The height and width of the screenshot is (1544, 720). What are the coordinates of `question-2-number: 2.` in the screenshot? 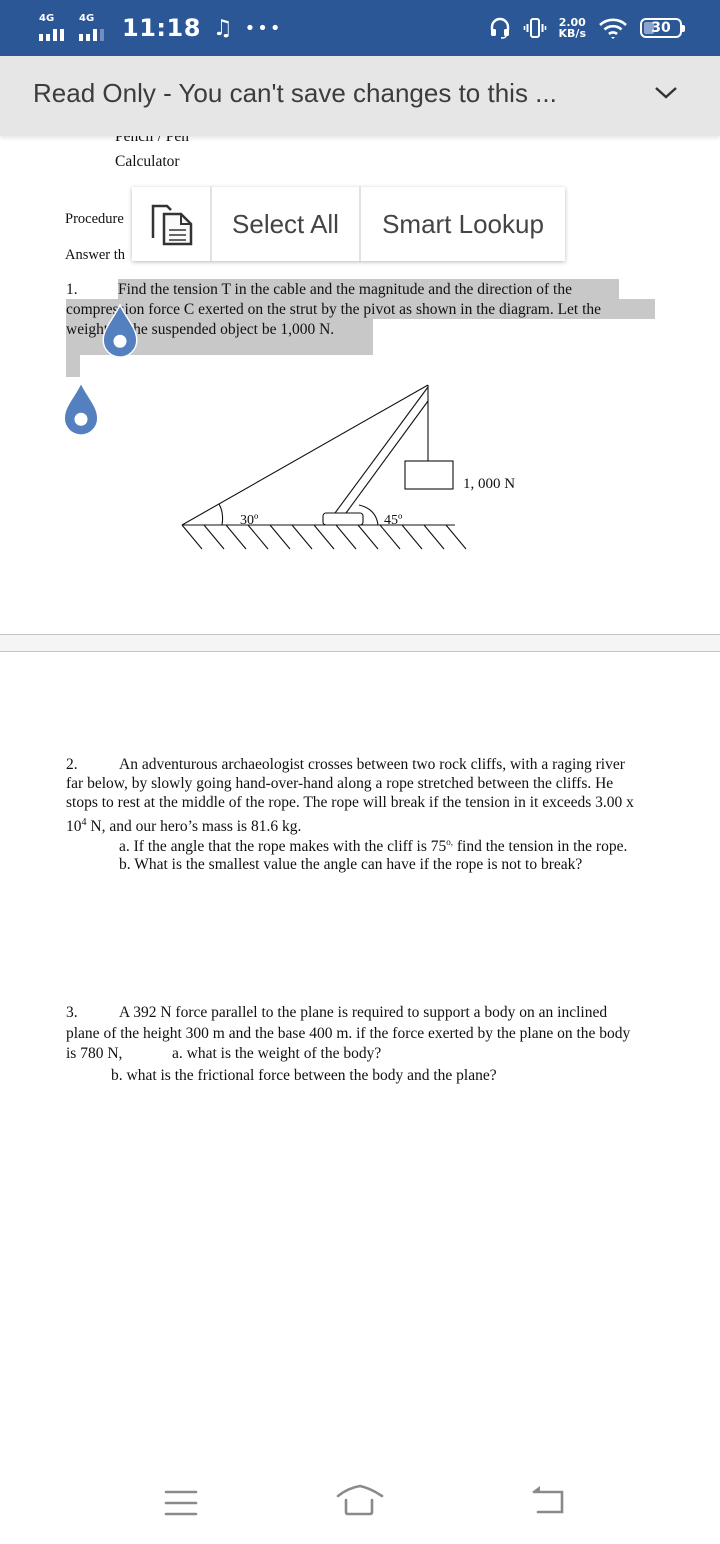 It's located at (72, 764).